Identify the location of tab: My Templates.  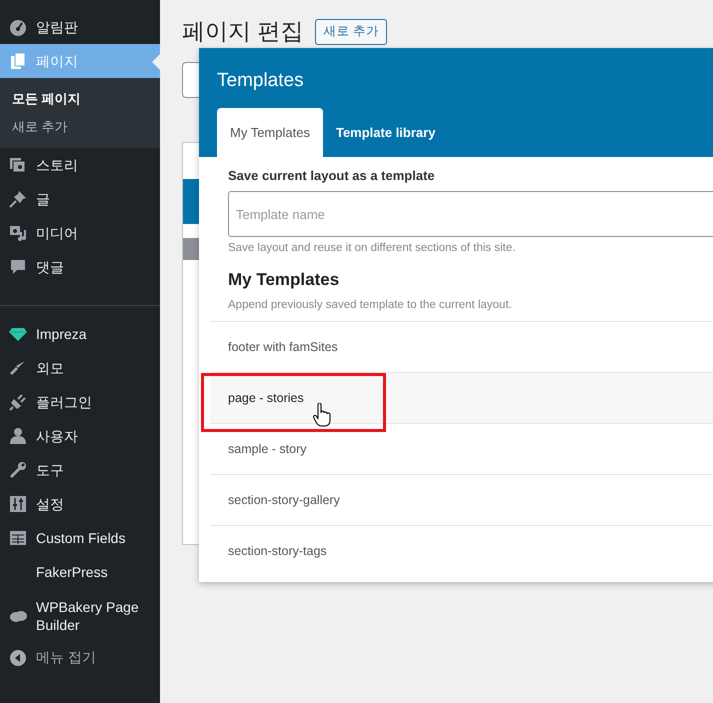
(270, 132).